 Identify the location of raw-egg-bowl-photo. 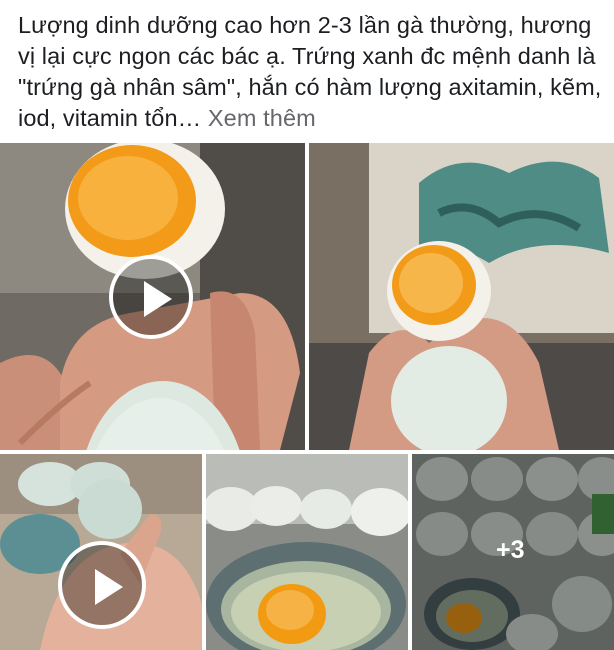
(307, 552).